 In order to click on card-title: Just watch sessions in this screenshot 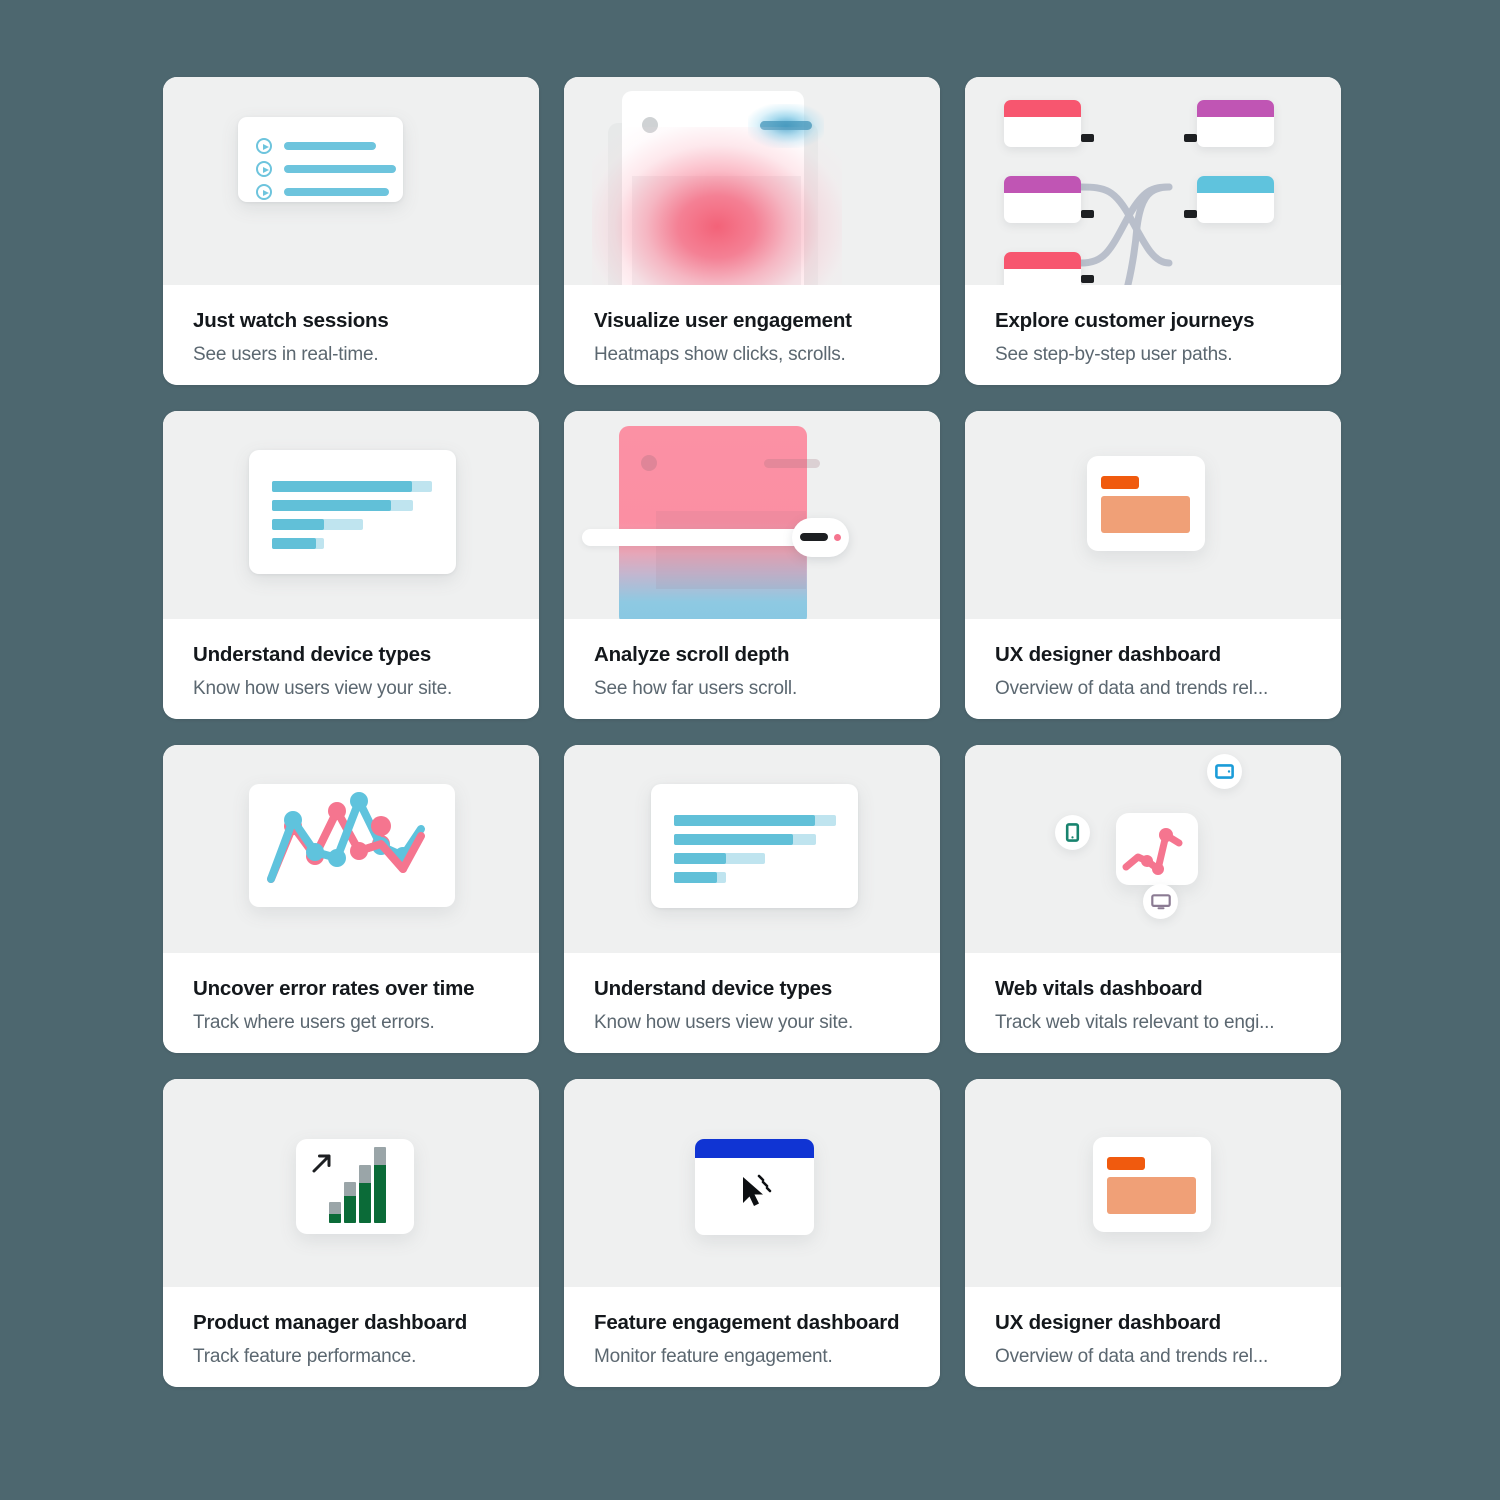, I will do `click(291, 320)`.